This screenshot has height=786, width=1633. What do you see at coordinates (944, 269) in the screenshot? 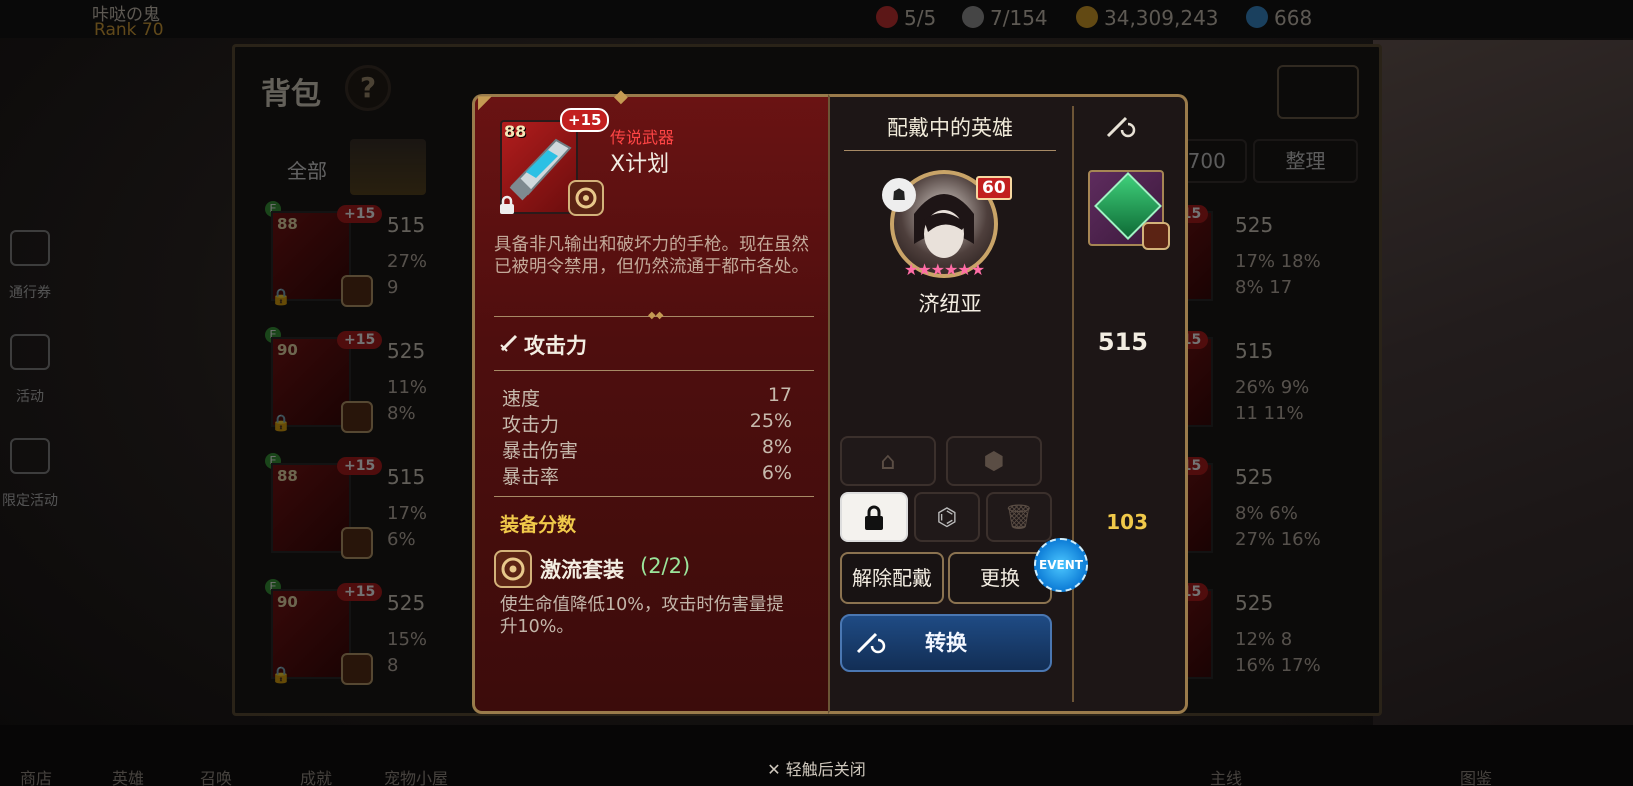
I see `hero-stars: ★★★★★★` at bounding box center [944, 269].